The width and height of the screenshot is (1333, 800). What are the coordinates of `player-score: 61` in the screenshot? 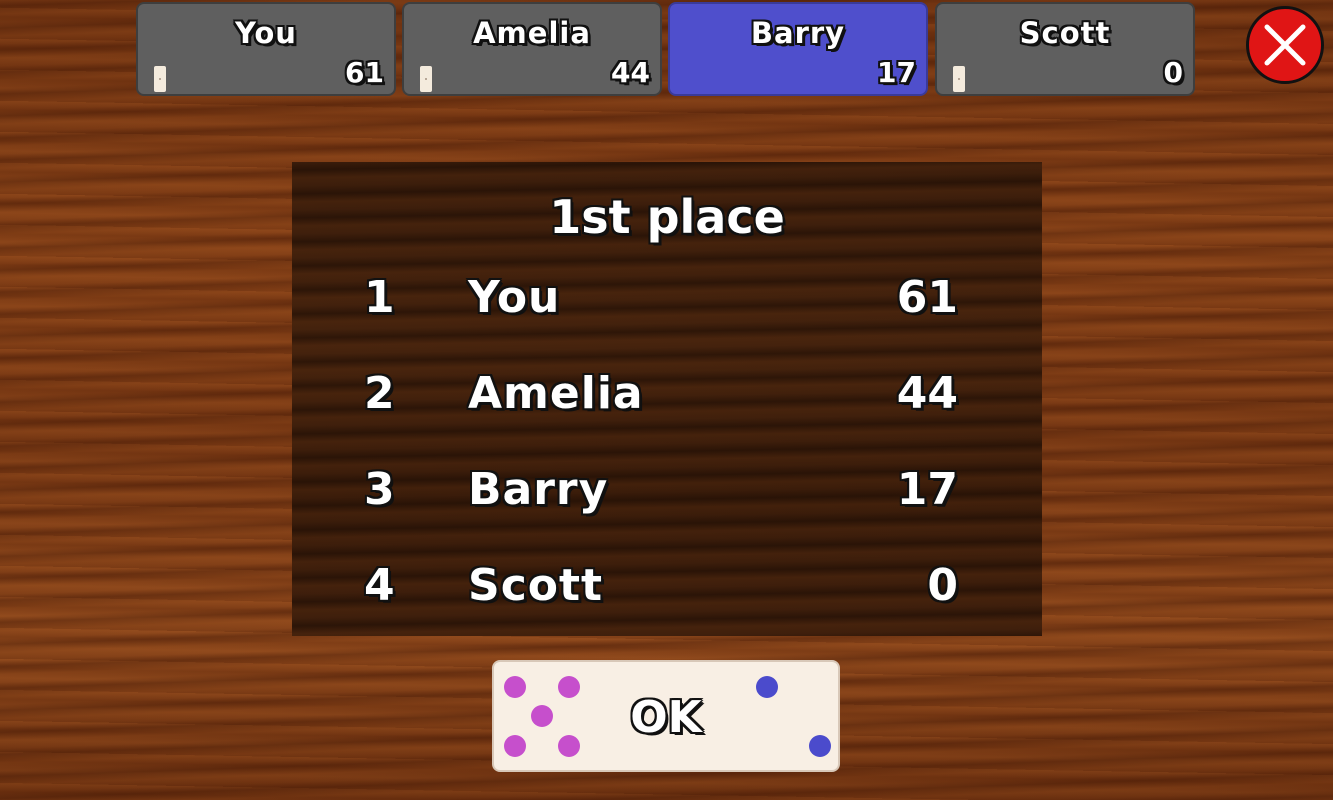 It's located at (364, 72).